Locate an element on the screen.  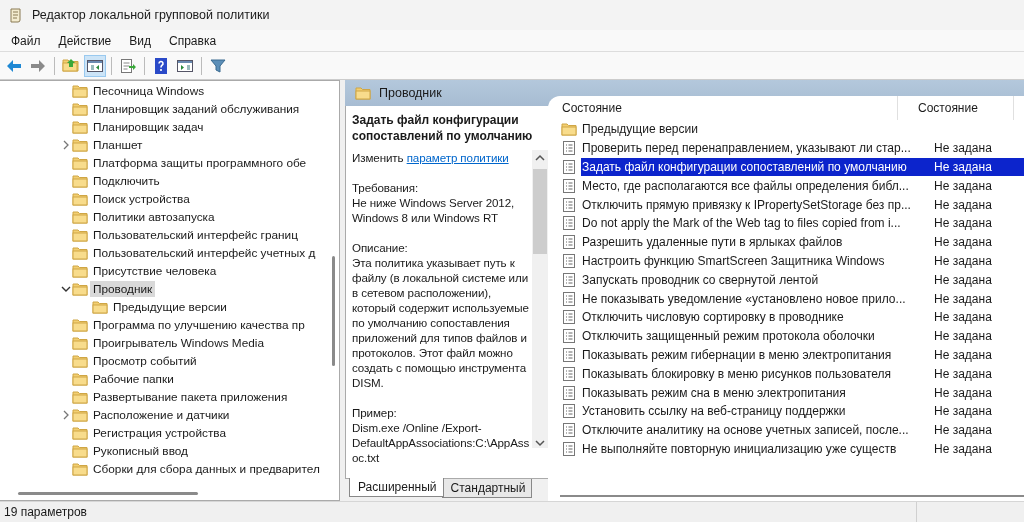
help-icon is located at coordinates (161, 65).